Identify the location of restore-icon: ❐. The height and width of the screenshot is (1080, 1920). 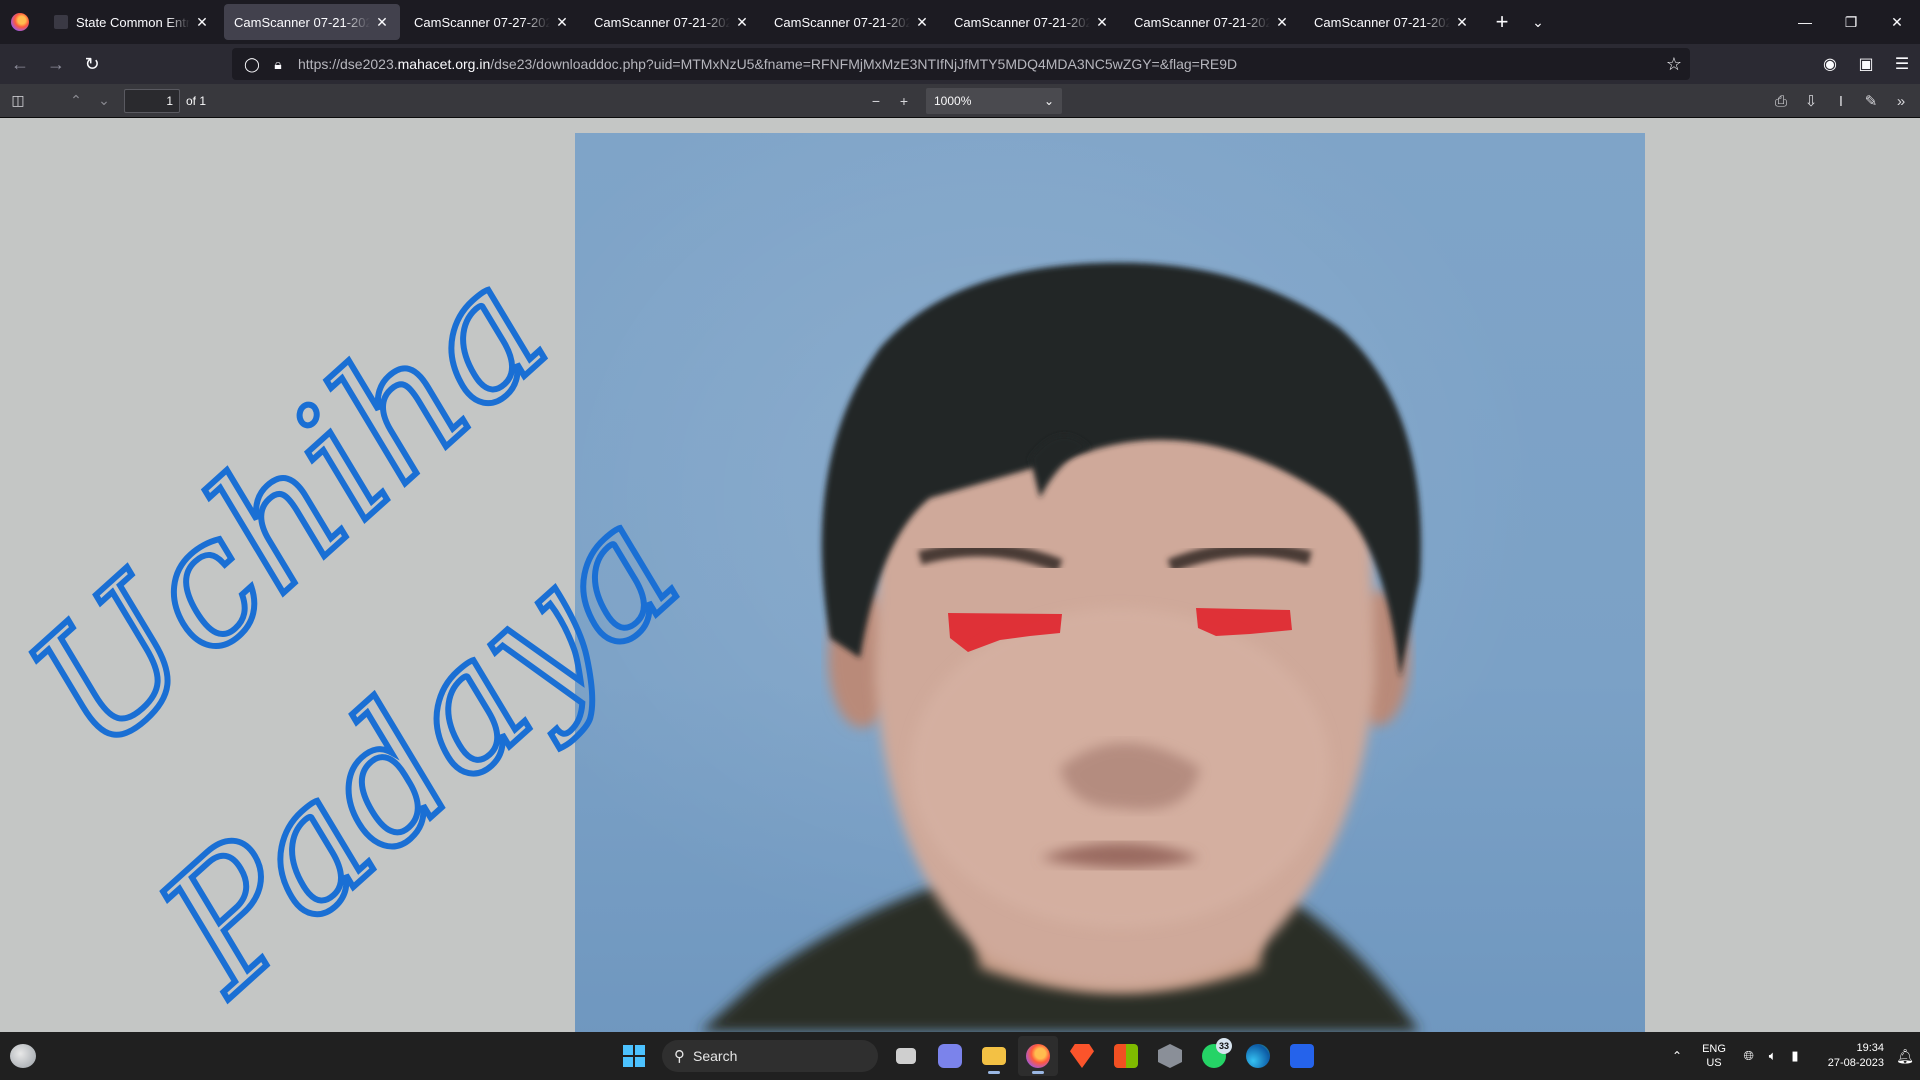
(1851, 22).